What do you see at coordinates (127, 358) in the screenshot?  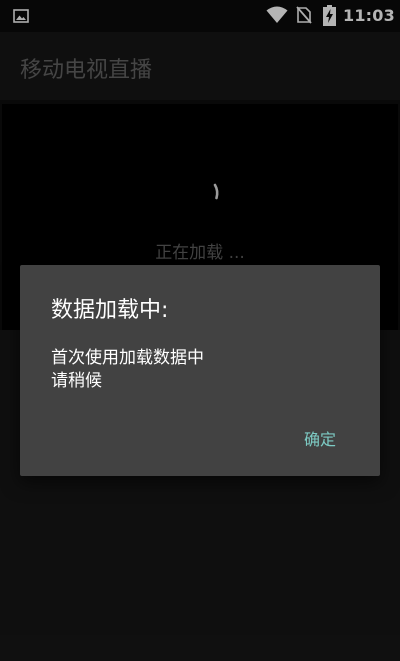 I see `dialog-message-line: 首次使用加载数据中` at bounding box center [127, 358].